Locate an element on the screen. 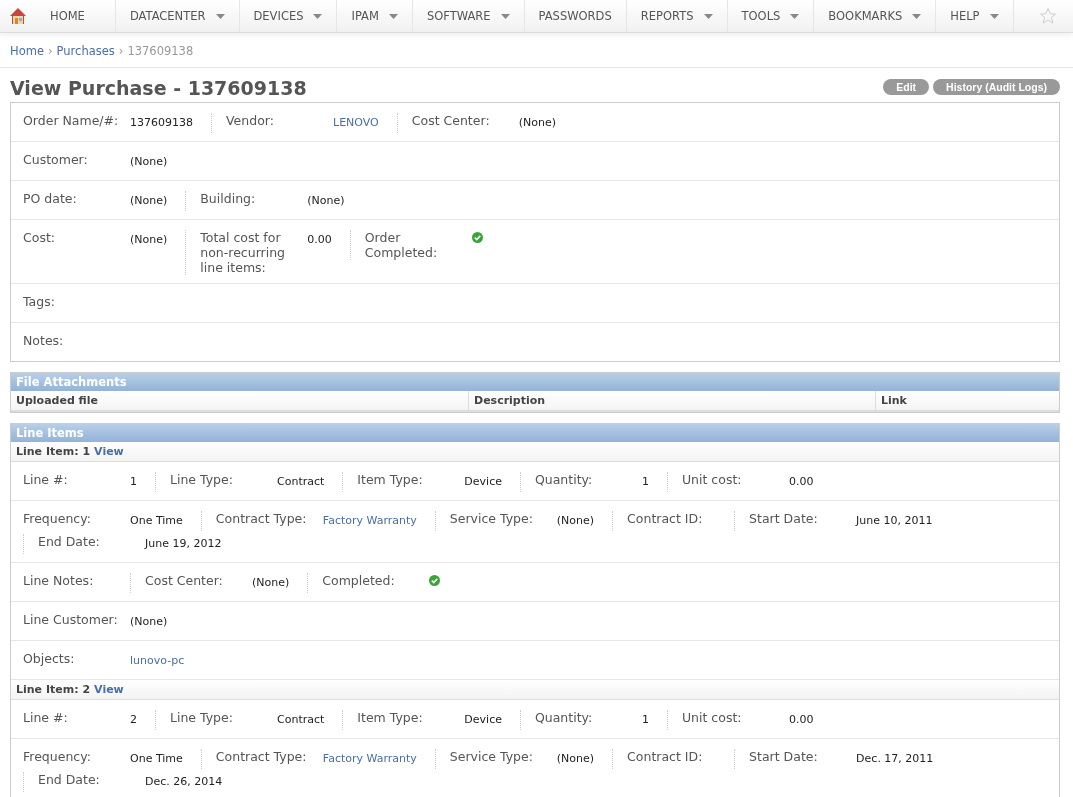  column-header: Link is located at coordinates (967, 400).